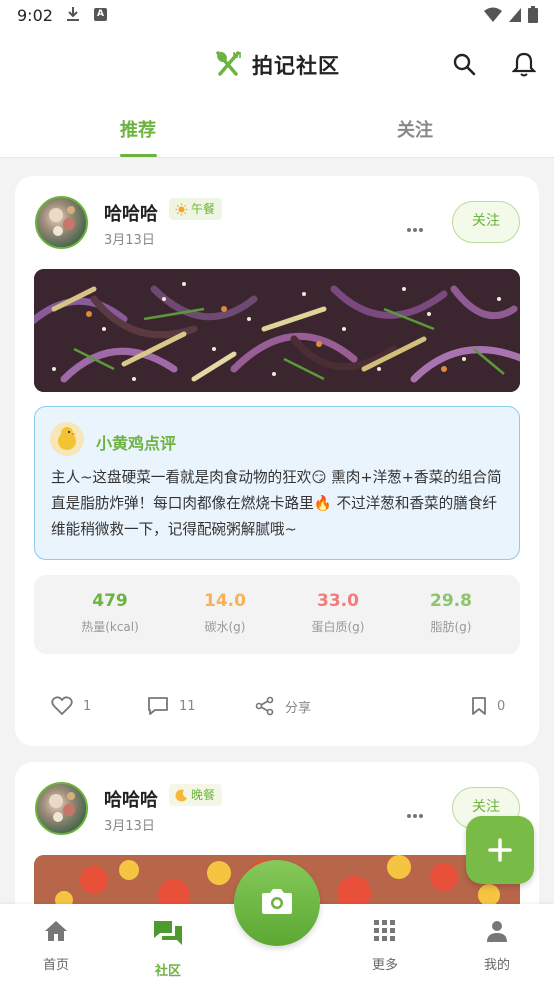 The image size is (554, 984). I want to click on follow-button: 关注, so click(486, 222).